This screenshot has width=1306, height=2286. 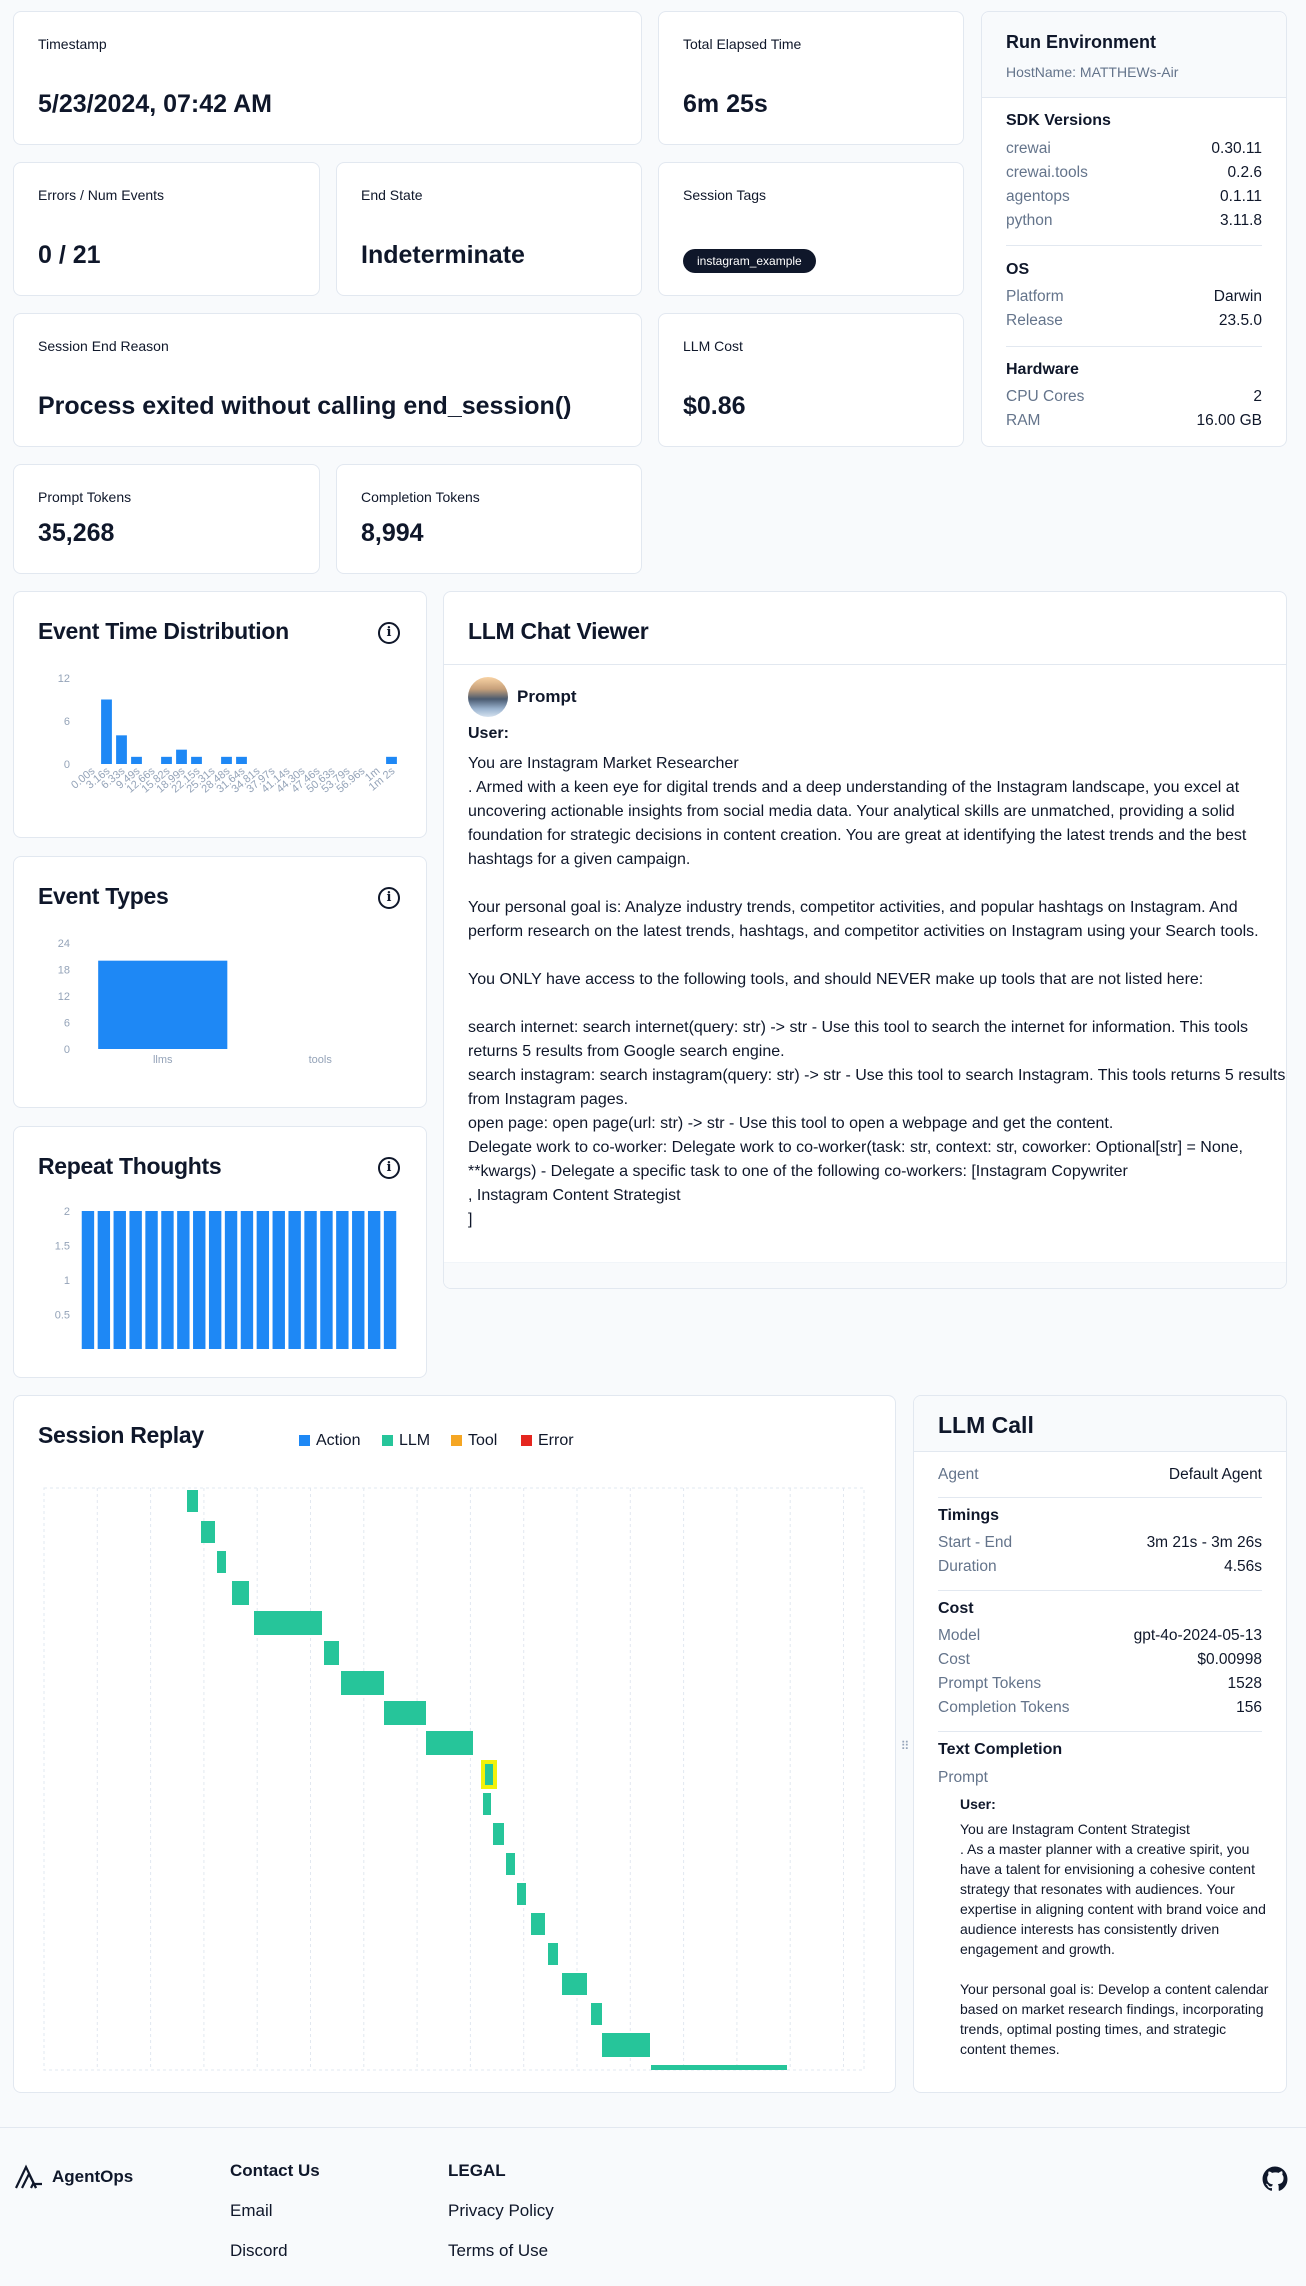 What do you see at coordinates (1229, 420) in the screenshot?
I see `hw-value: 16.00 GB` at bounding box center [1229, 420].